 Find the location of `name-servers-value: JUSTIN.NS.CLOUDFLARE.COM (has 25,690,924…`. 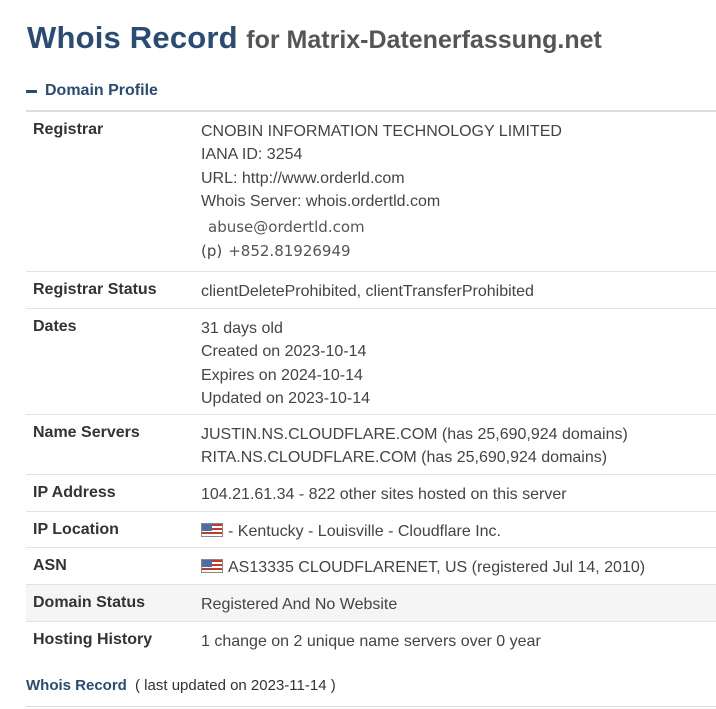

name-servers-value: JUSTIN.NS.CLOUDFLARE.COM (has 25,690,924… is located at coordinates (455, 444).